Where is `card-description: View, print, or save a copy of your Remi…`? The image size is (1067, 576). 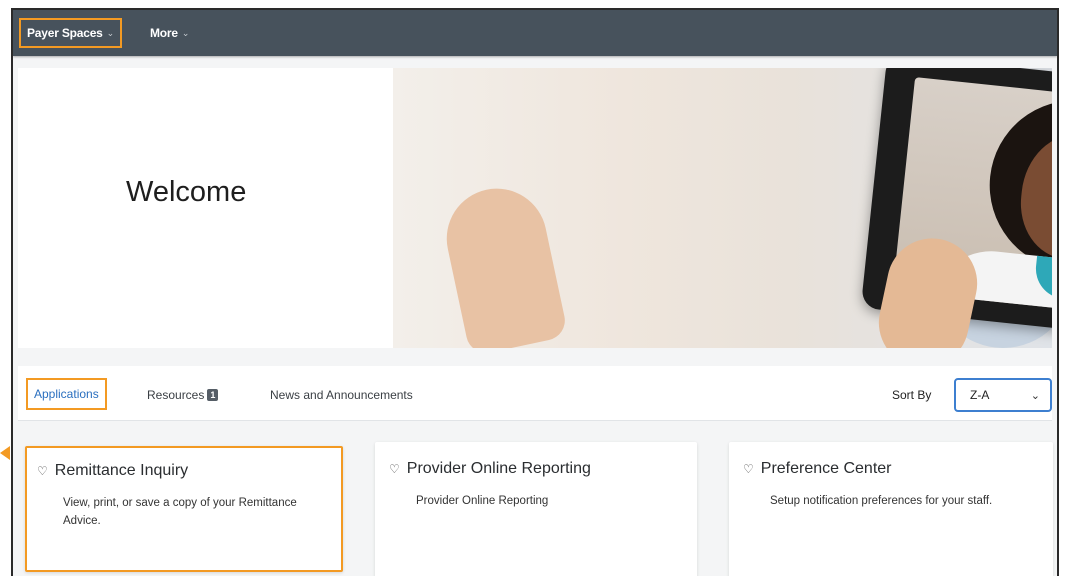
card-description: View, print, or save a copy of your Remi… is located at coordinates (180, 512).